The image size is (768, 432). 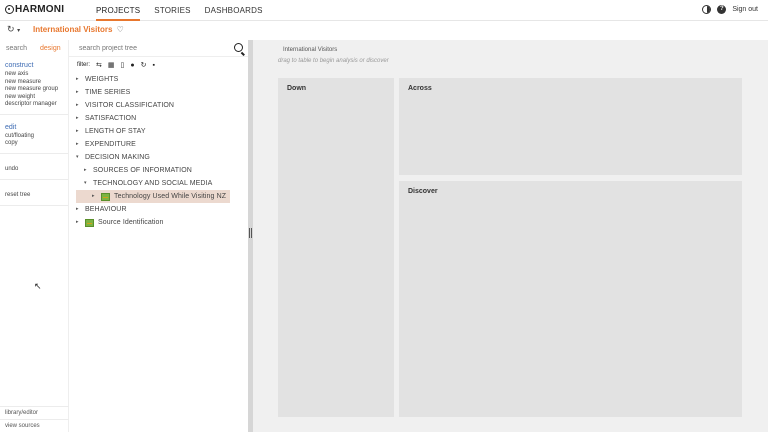 What do you see at coordinates (11, 29) in the screenshot?
I see `history-icon: ↻` at bounding box center [11, 29].